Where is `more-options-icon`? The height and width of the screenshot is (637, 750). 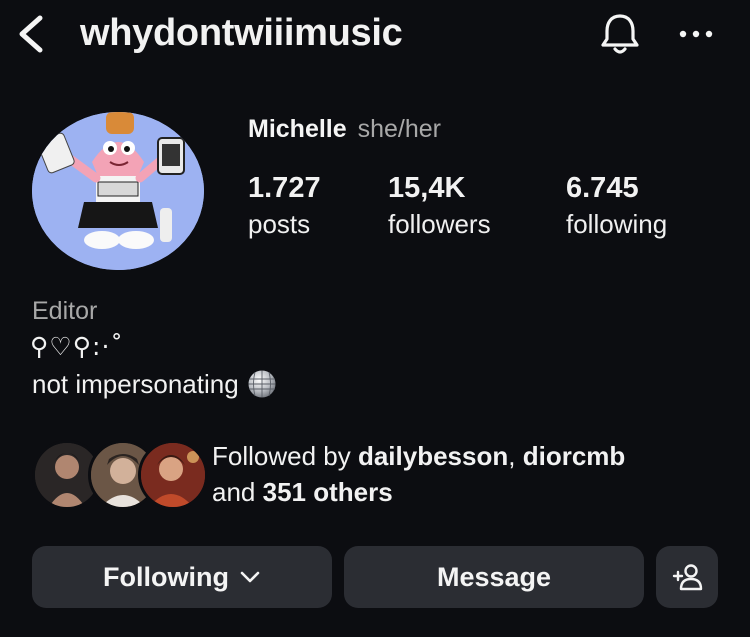 more-options-icon is located at coordinates (696, 34).